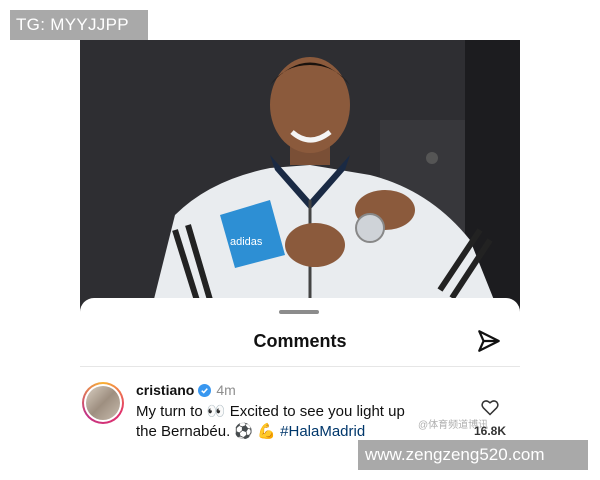 Image resolution: width=600 pixels, height=480 pixels. What do you see at coordinates (244, 431) in the screenshot?
I see `ball-emoji: ⚽` at bounding box center [244, 431].